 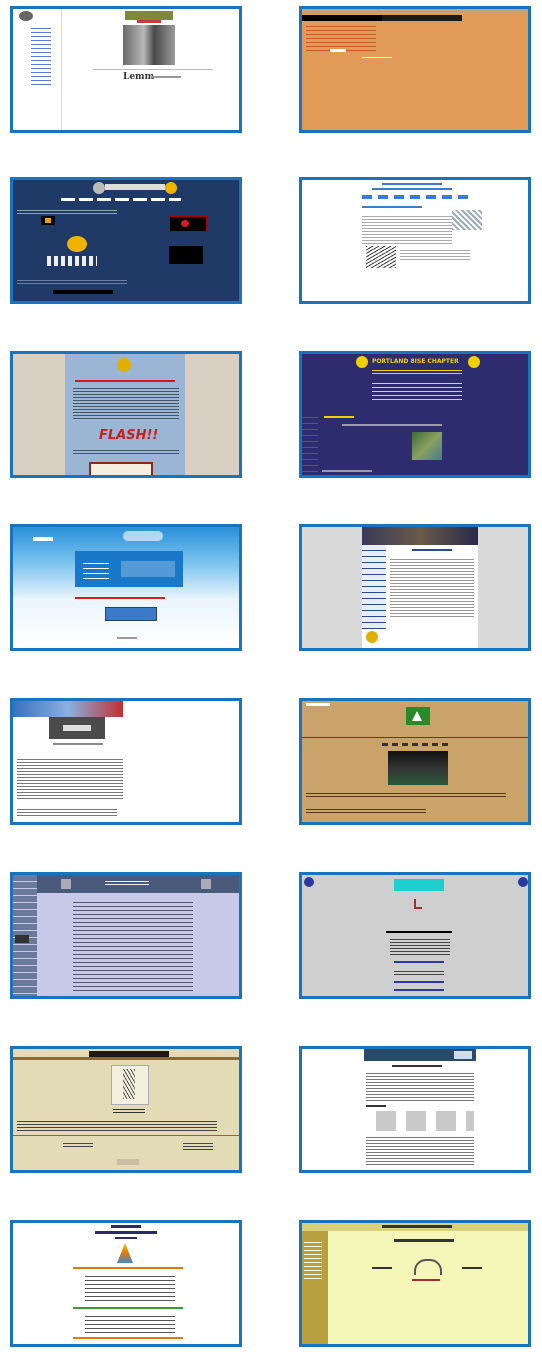 I want to click on header-caption, so click(x=77, y=728).